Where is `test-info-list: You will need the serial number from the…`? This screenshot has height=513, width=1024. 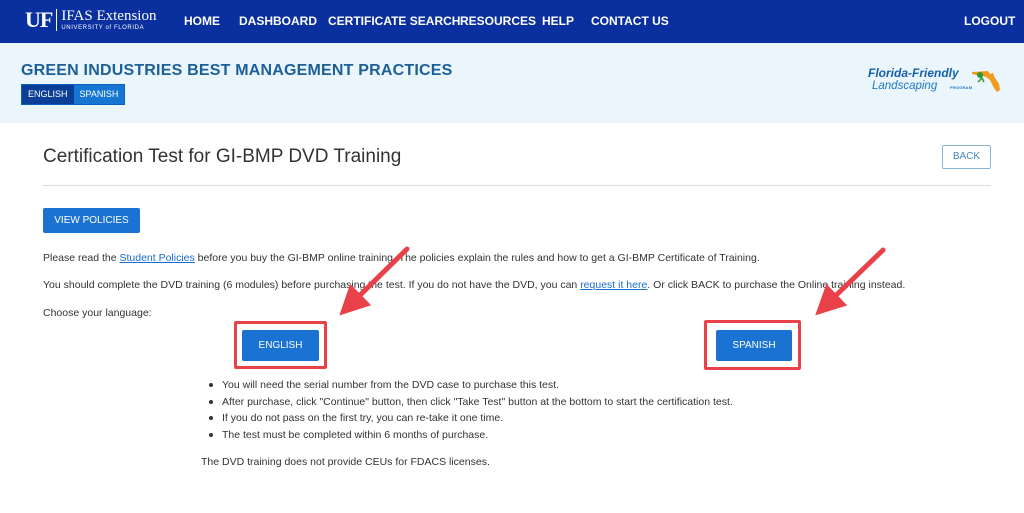
test-info-list: You will need the serial number from the… is located at coordinates (470, 410).